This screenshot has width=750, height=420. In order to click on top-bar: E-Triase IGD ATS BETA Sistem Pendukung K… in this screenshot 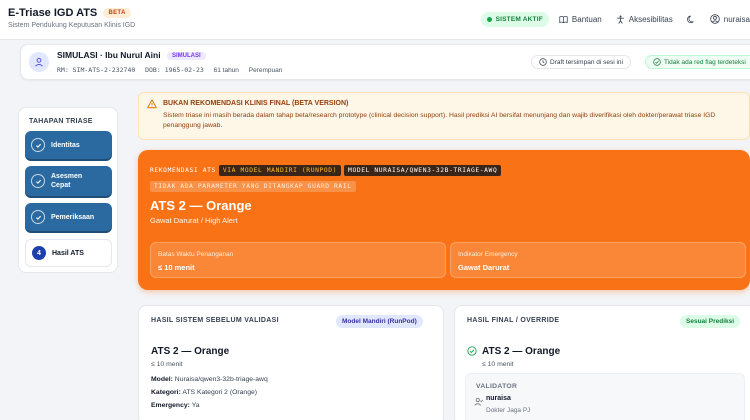, I will do `click(375, 20)`.